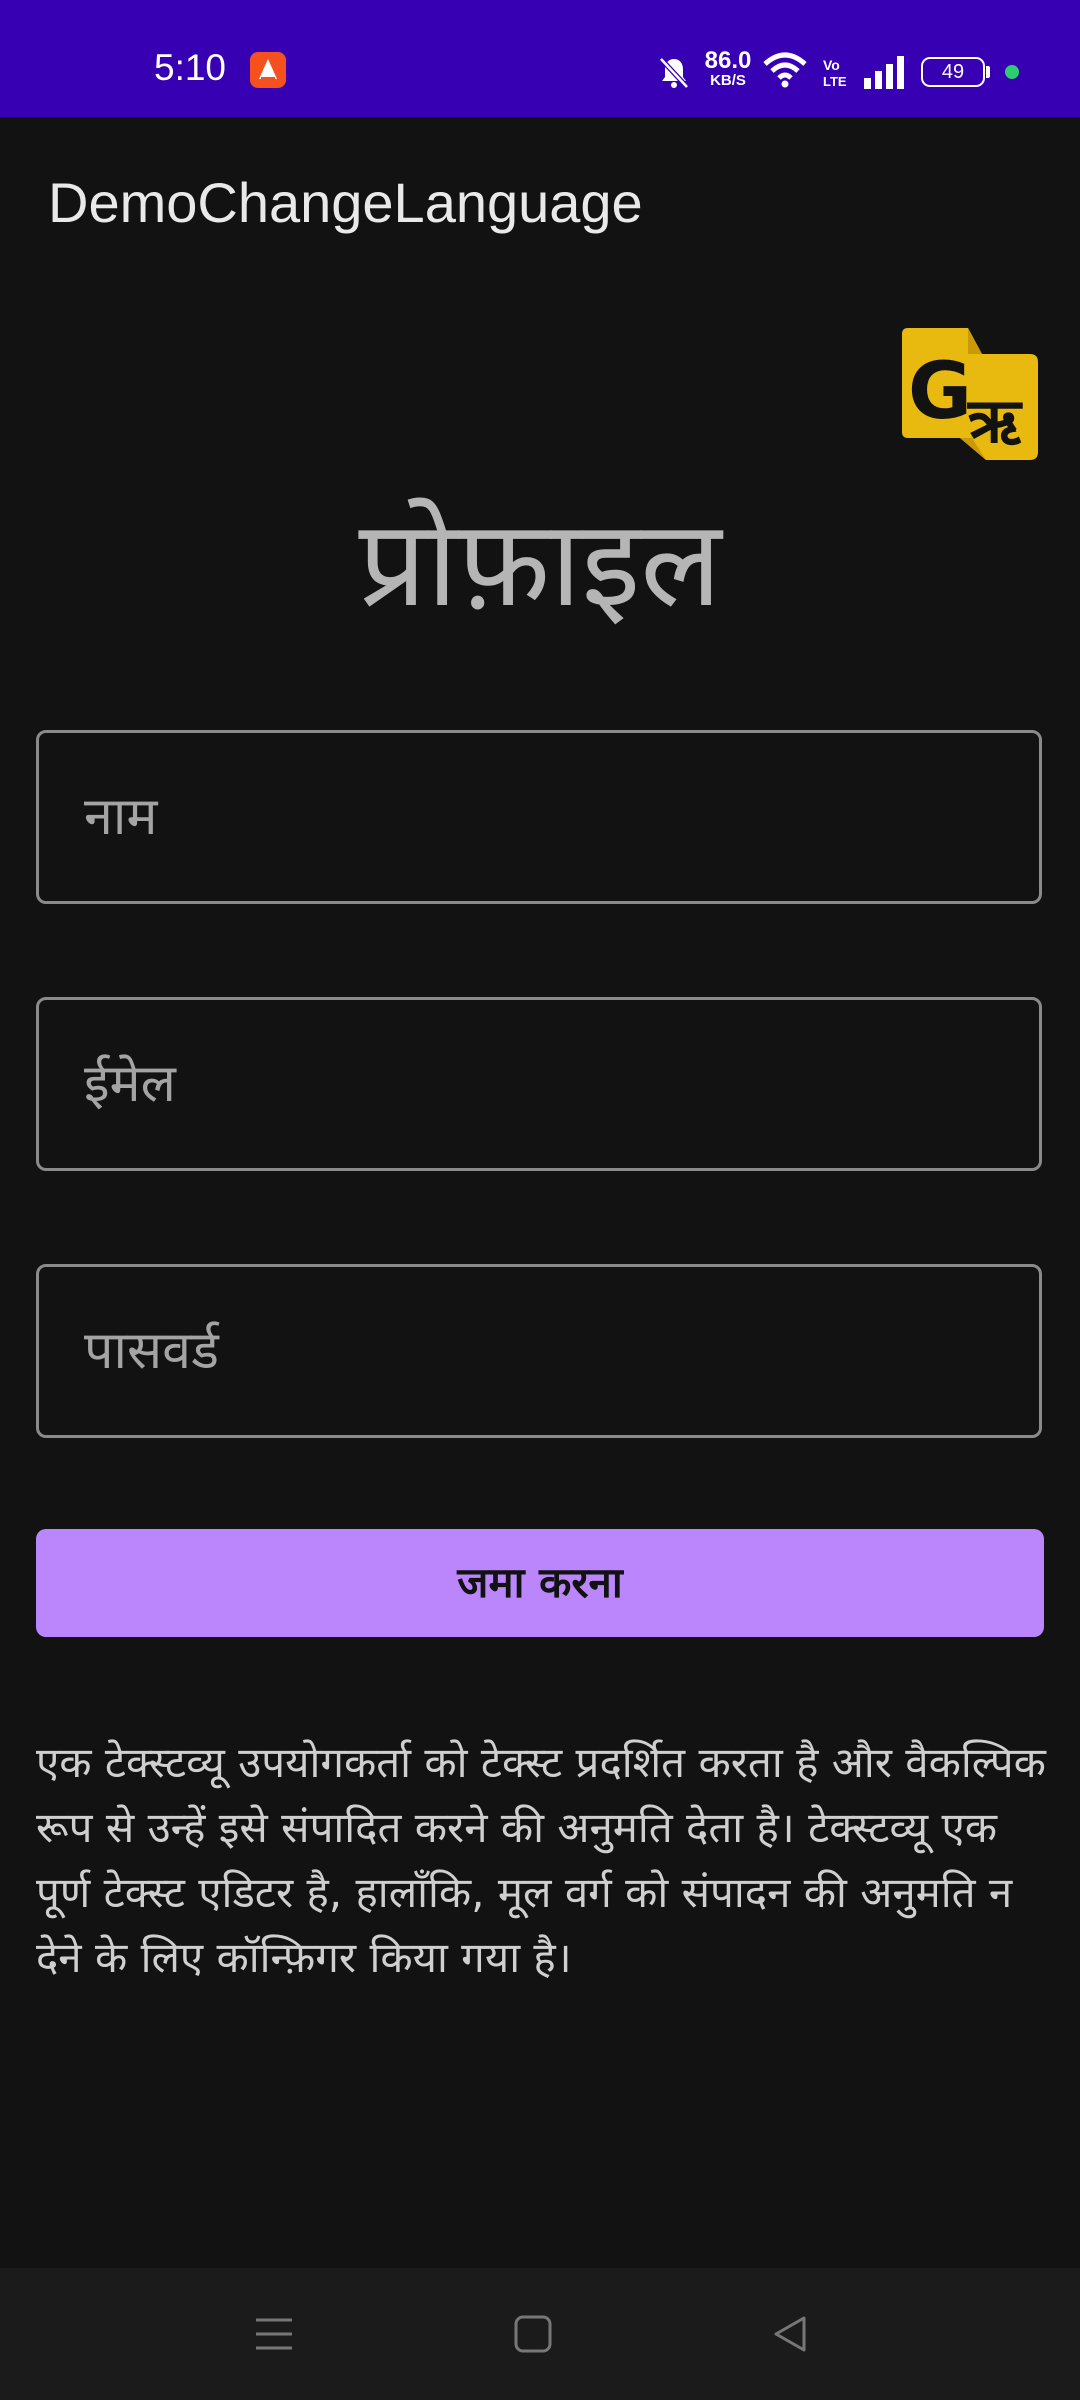 This screenshot has height=2400, width=1080. I want to click on app-notification-icon, so click(268, 70).